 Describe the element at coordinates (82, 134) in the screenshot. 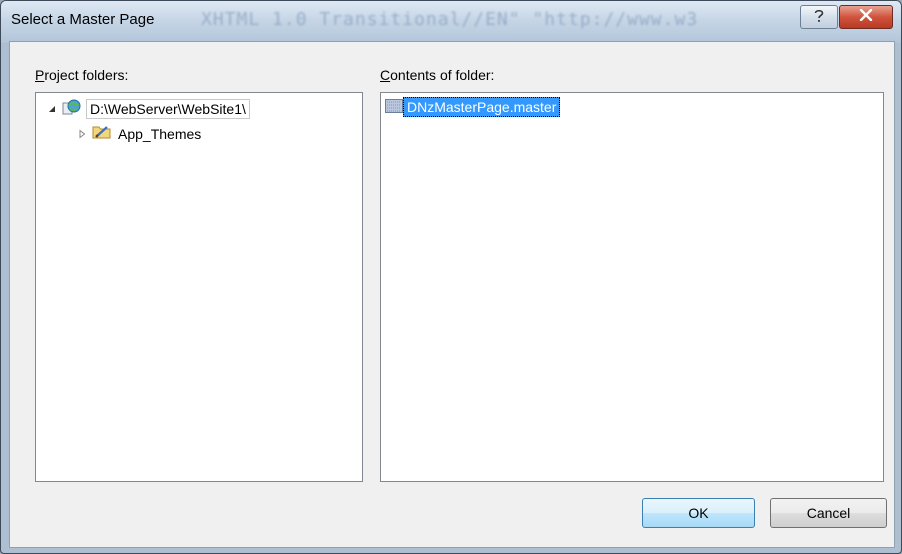

I see `expand-triangle-icon` at that location.